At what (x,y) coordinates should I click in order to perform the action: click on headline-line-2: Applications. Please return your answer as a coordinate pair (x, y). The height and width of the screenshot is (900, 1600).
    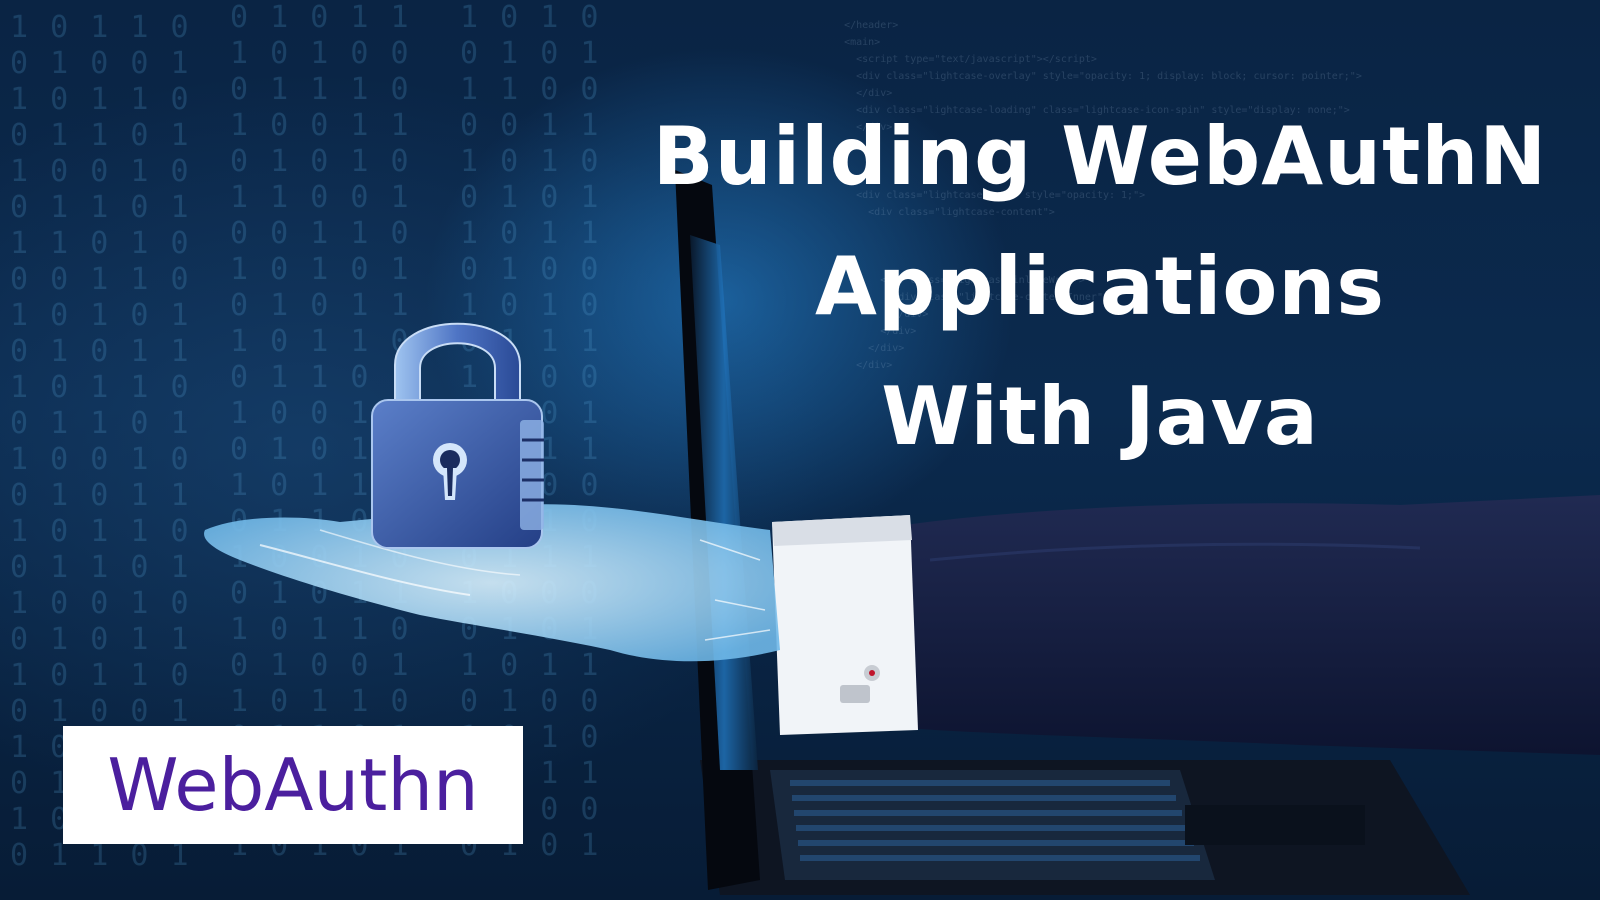
    Looking at the image, I should click on (1100, 286).